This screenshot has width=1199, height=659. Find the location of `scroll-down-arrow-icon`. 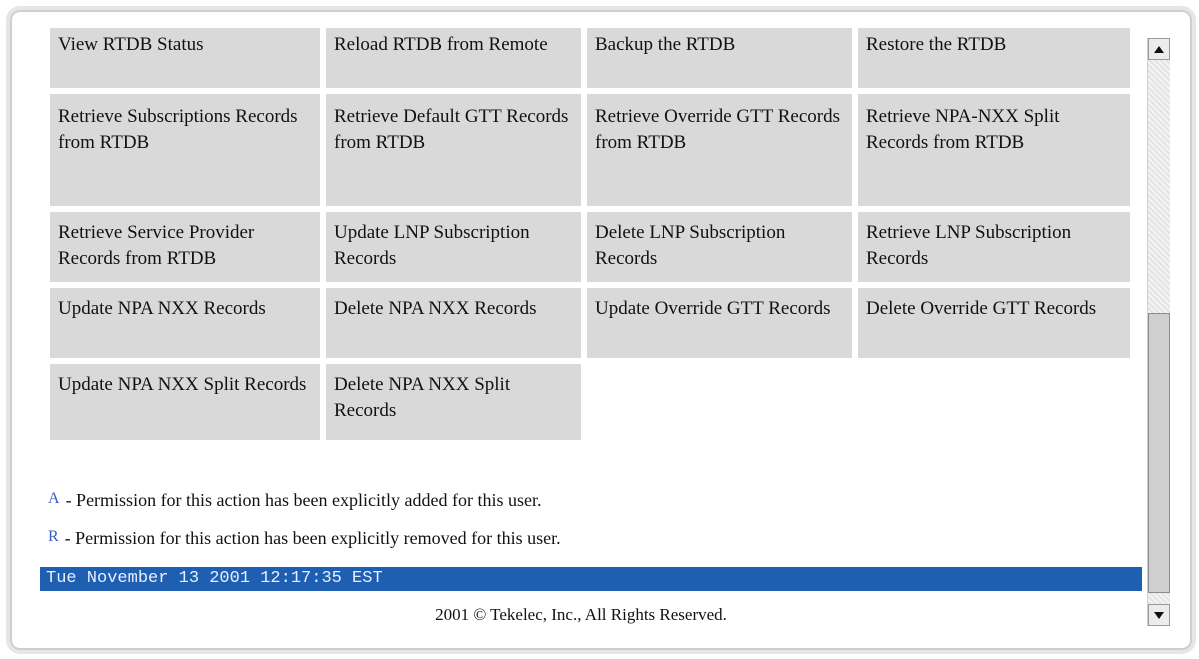

scroll-down-arrow-icon is located at coordinates (1159, 615).